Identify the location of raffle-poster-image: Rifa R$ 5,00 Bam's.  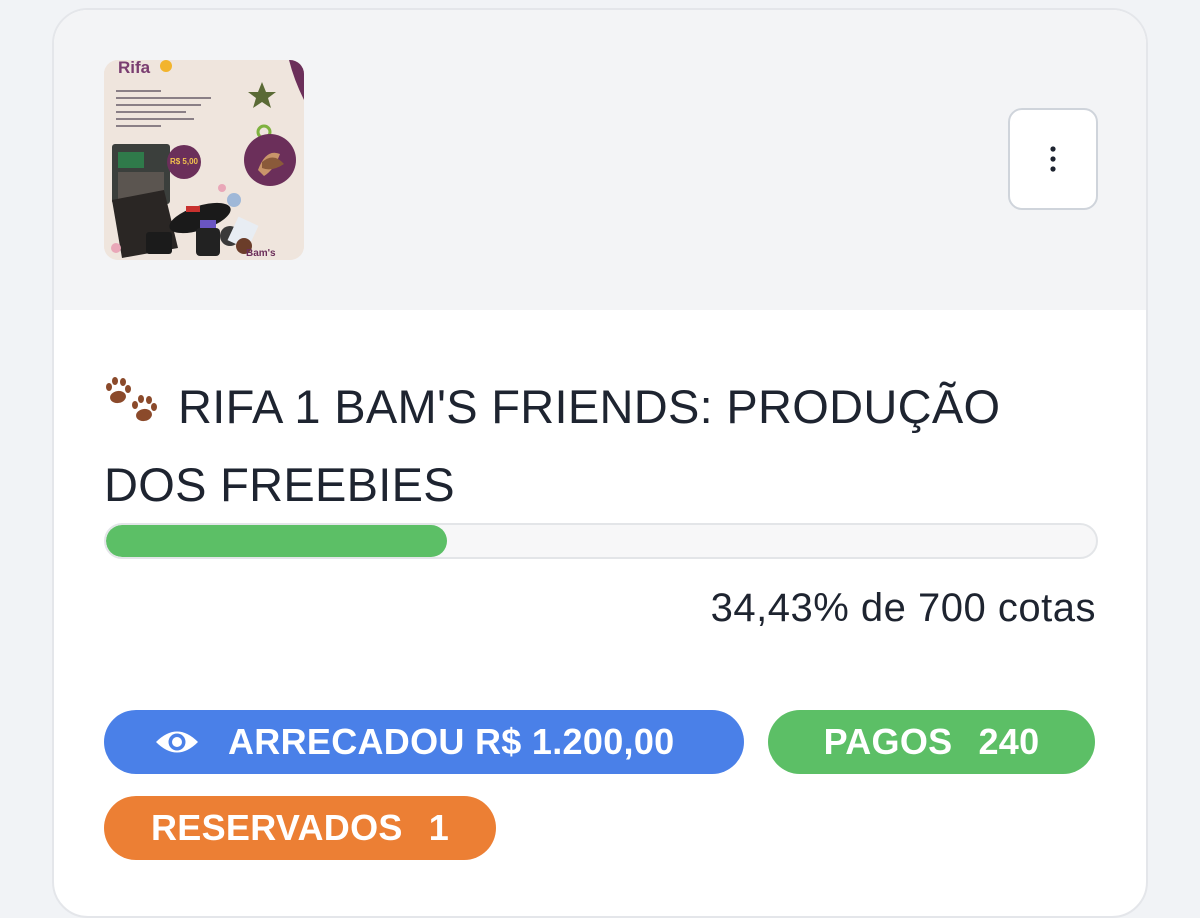
(204, 160).